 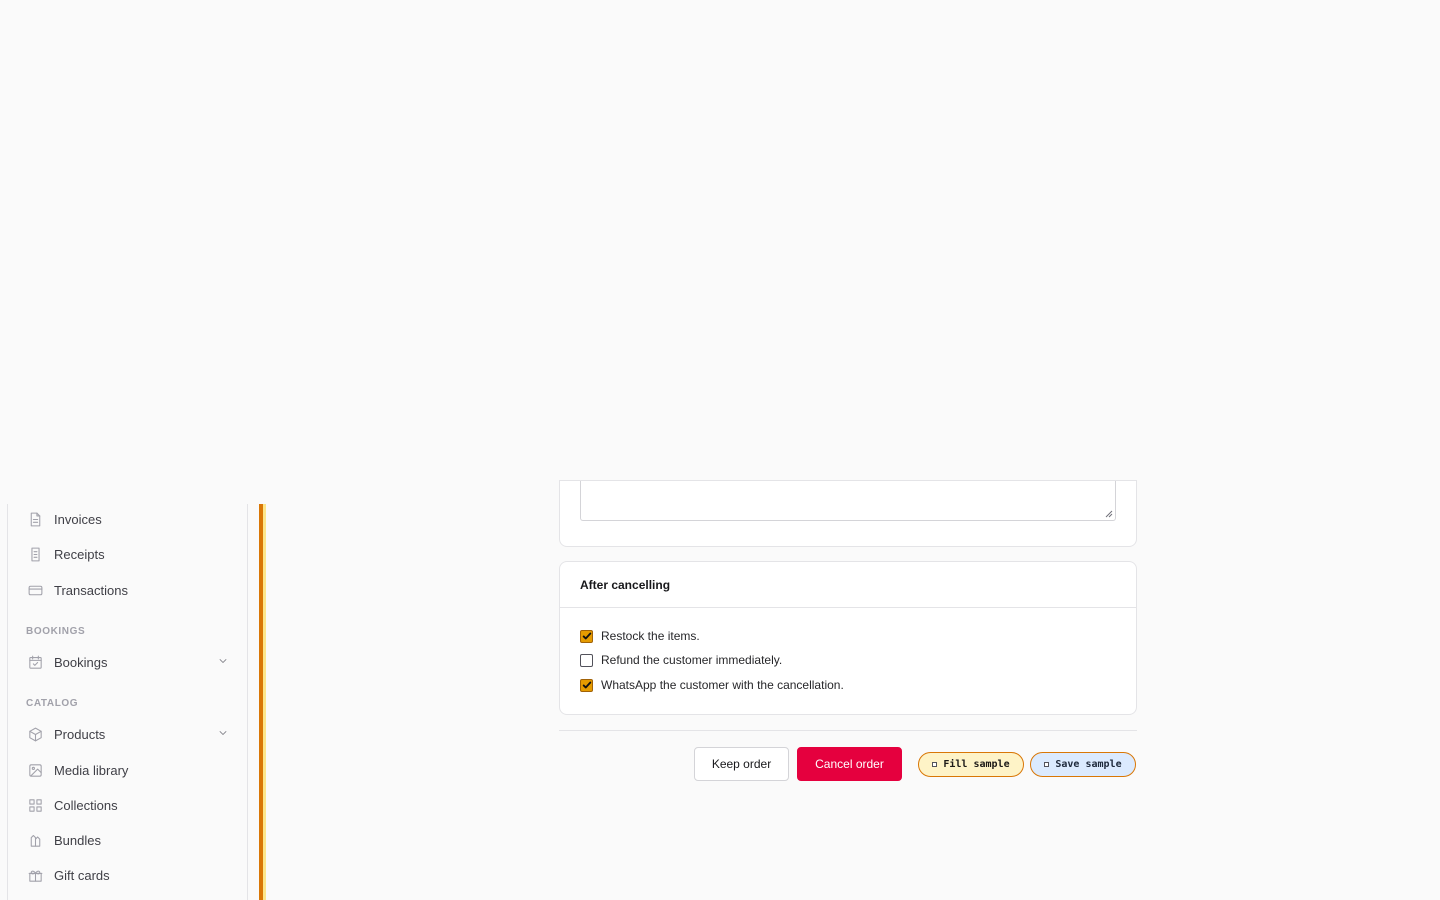 I want to click on section-heading-catalog: CATALOG, so click(x=52, y=703).